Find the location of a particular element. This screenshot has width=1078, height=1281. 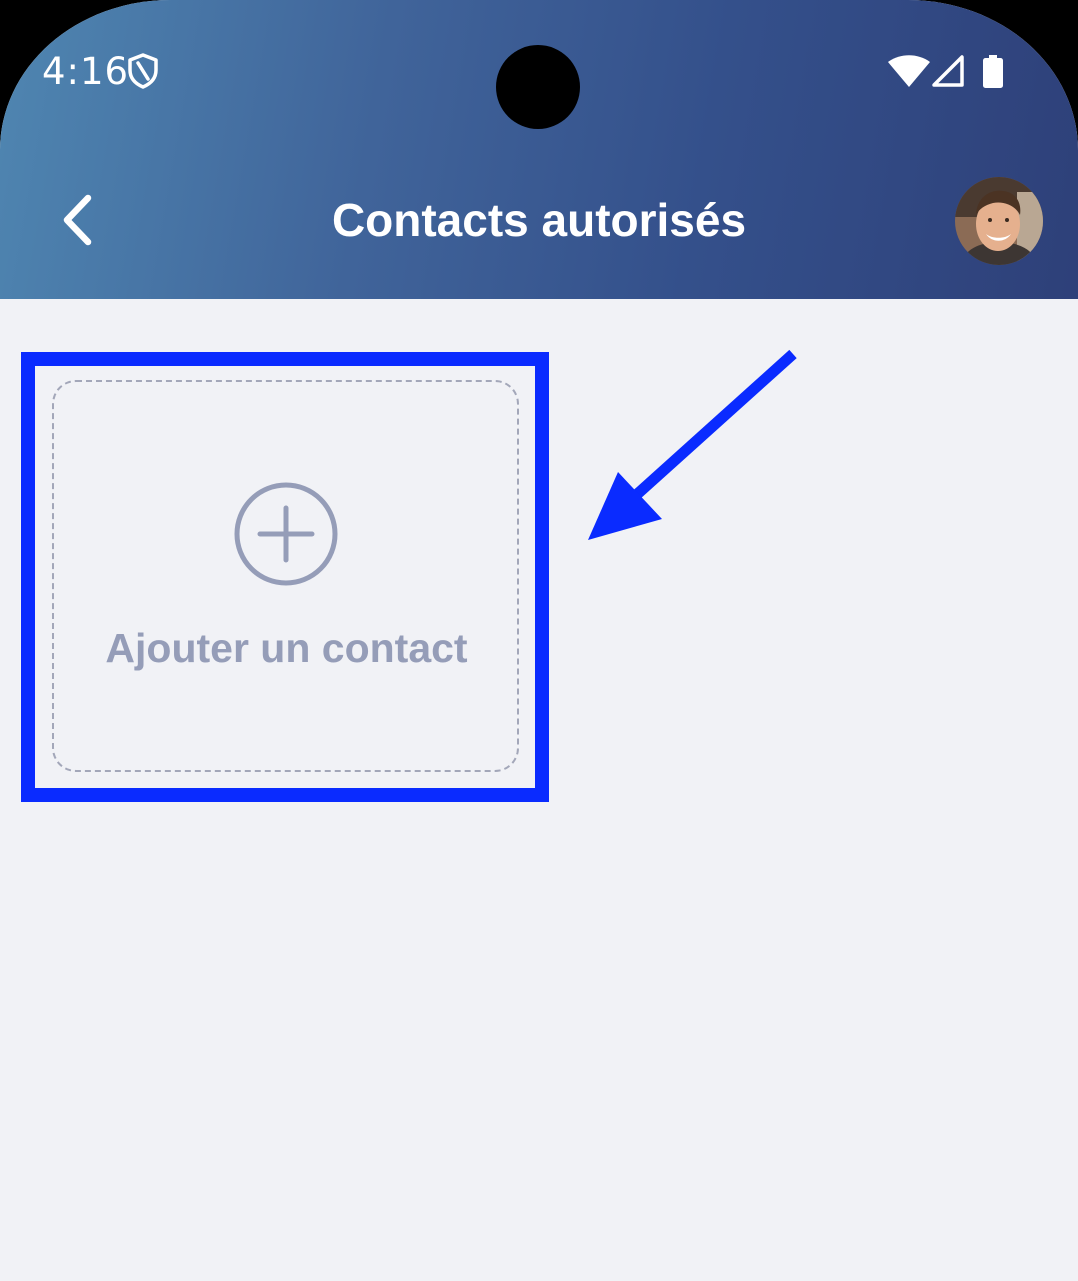

add-contact-card: Ajouter un contact is located at coordinates (285, 576).